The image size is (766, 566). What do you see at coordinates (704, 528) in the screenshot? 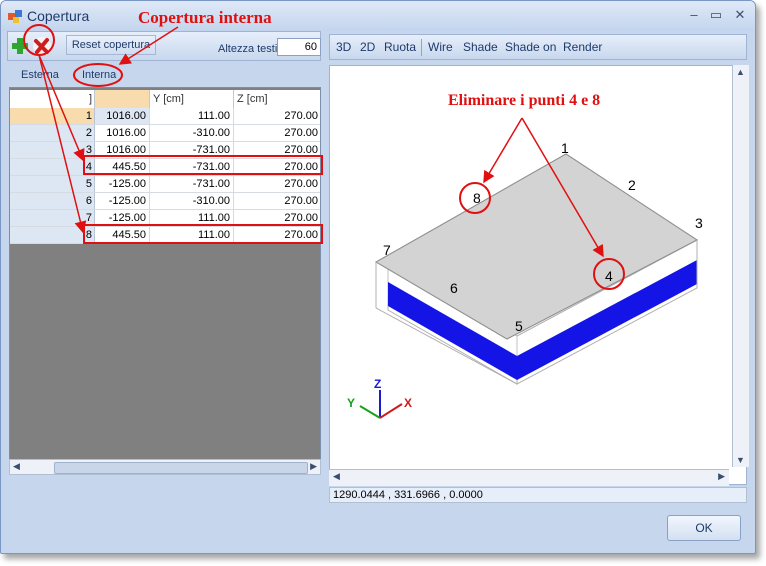
I see `ok-button: OK` at bounding box center [704, 528].